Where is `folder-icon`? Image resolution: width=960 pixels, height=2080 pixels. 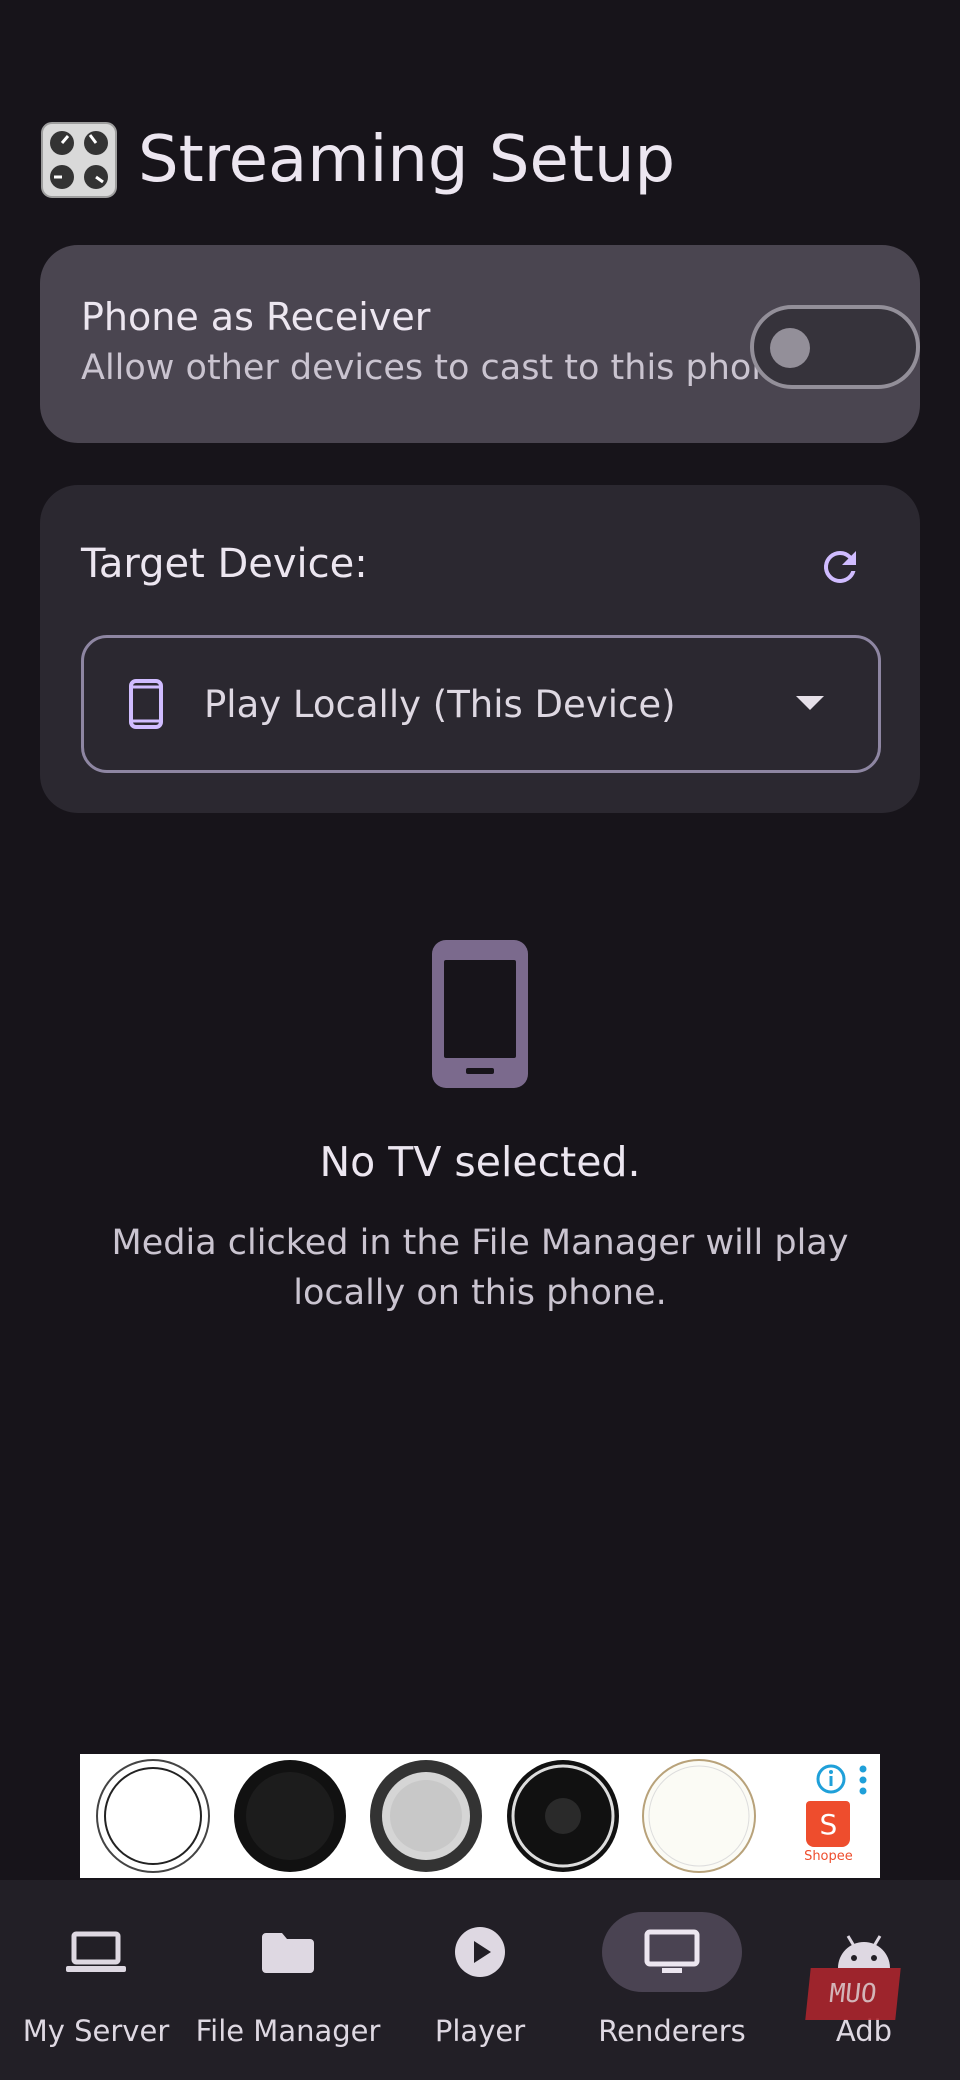 folder-icon is located at coordinates (288, 1953).